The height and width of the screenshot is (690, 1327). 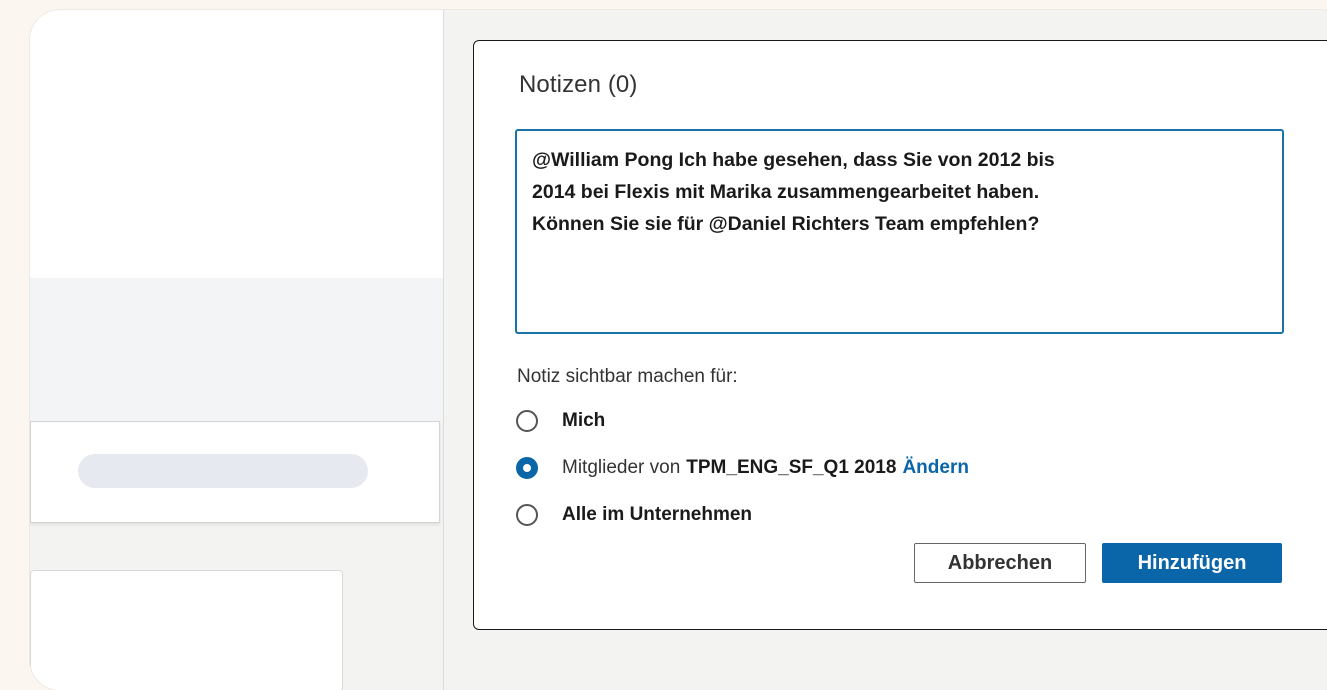 I want to click on visibility-option-group: Mitglieder von TPM_ENG_SF_Q1 2018 Ändern, so click(x=742, y=468).